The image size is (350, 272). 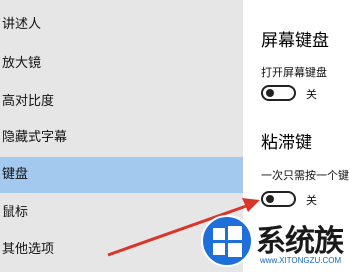 I want to click on sidebar-item-magnifier: 放大镜, so click(x=121, y=64).